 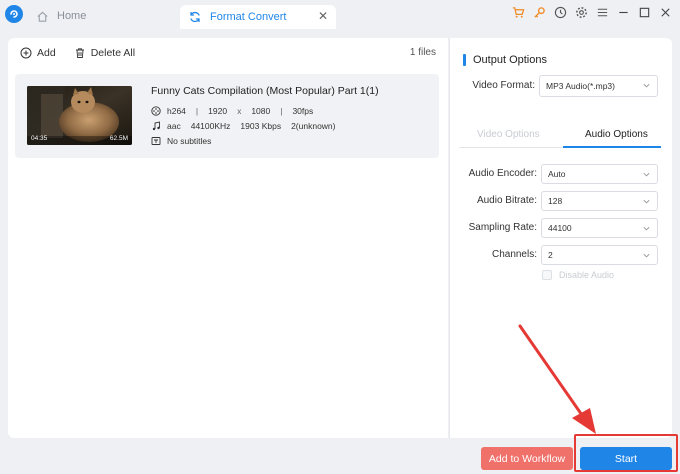 I want to click on video-format-select: MP3 Audio(*.mp3), so click(x=598, y=86).